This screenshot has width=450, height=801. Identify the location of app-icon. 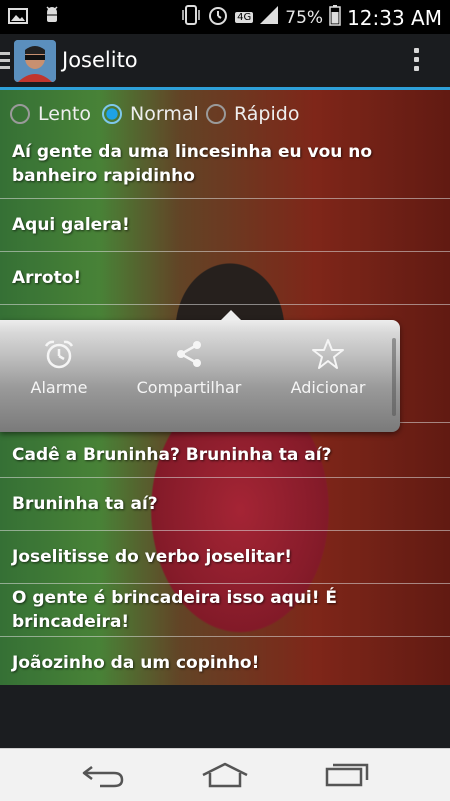
(35, 61).